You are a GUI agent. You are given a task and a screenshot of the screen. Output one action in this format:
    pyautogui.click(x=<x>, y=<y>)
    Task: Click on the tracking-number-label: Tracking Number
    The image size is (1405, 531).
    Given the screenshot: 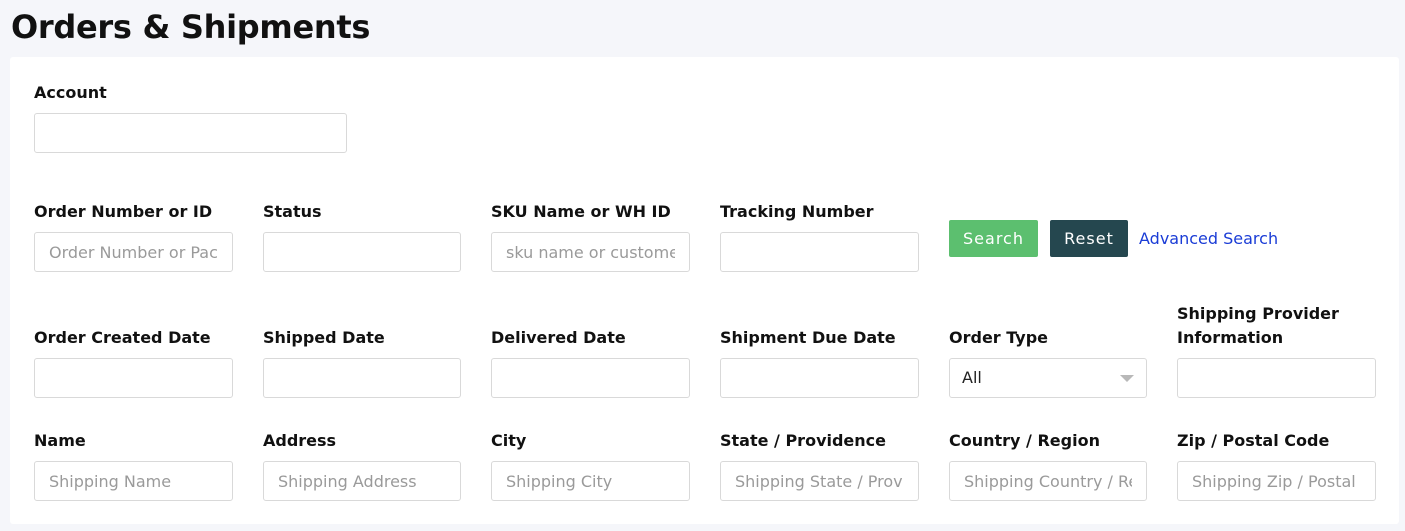 What is the action you would take?
    pyautogui.click(x=797, y=211)
    